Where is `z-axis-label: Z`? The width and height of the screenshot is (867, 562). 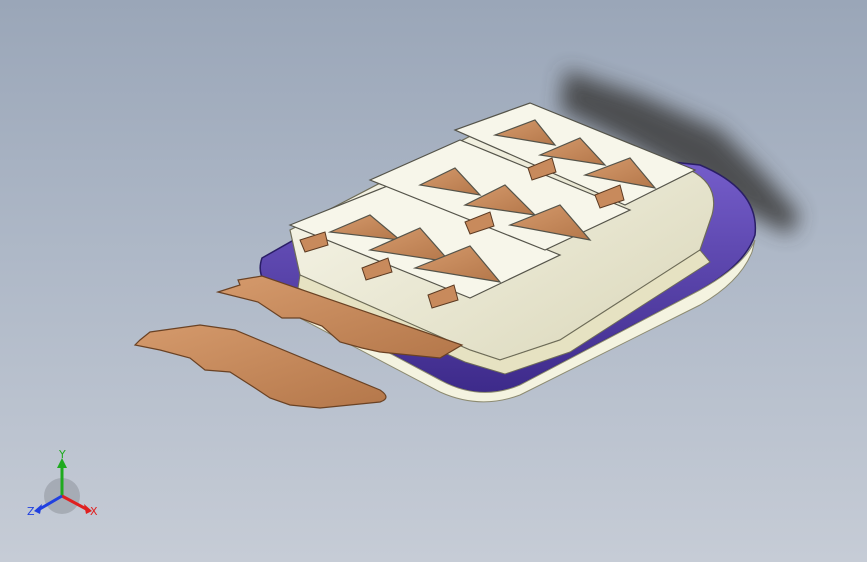
z-axis-label: Z is located at coordinates (31, 511).